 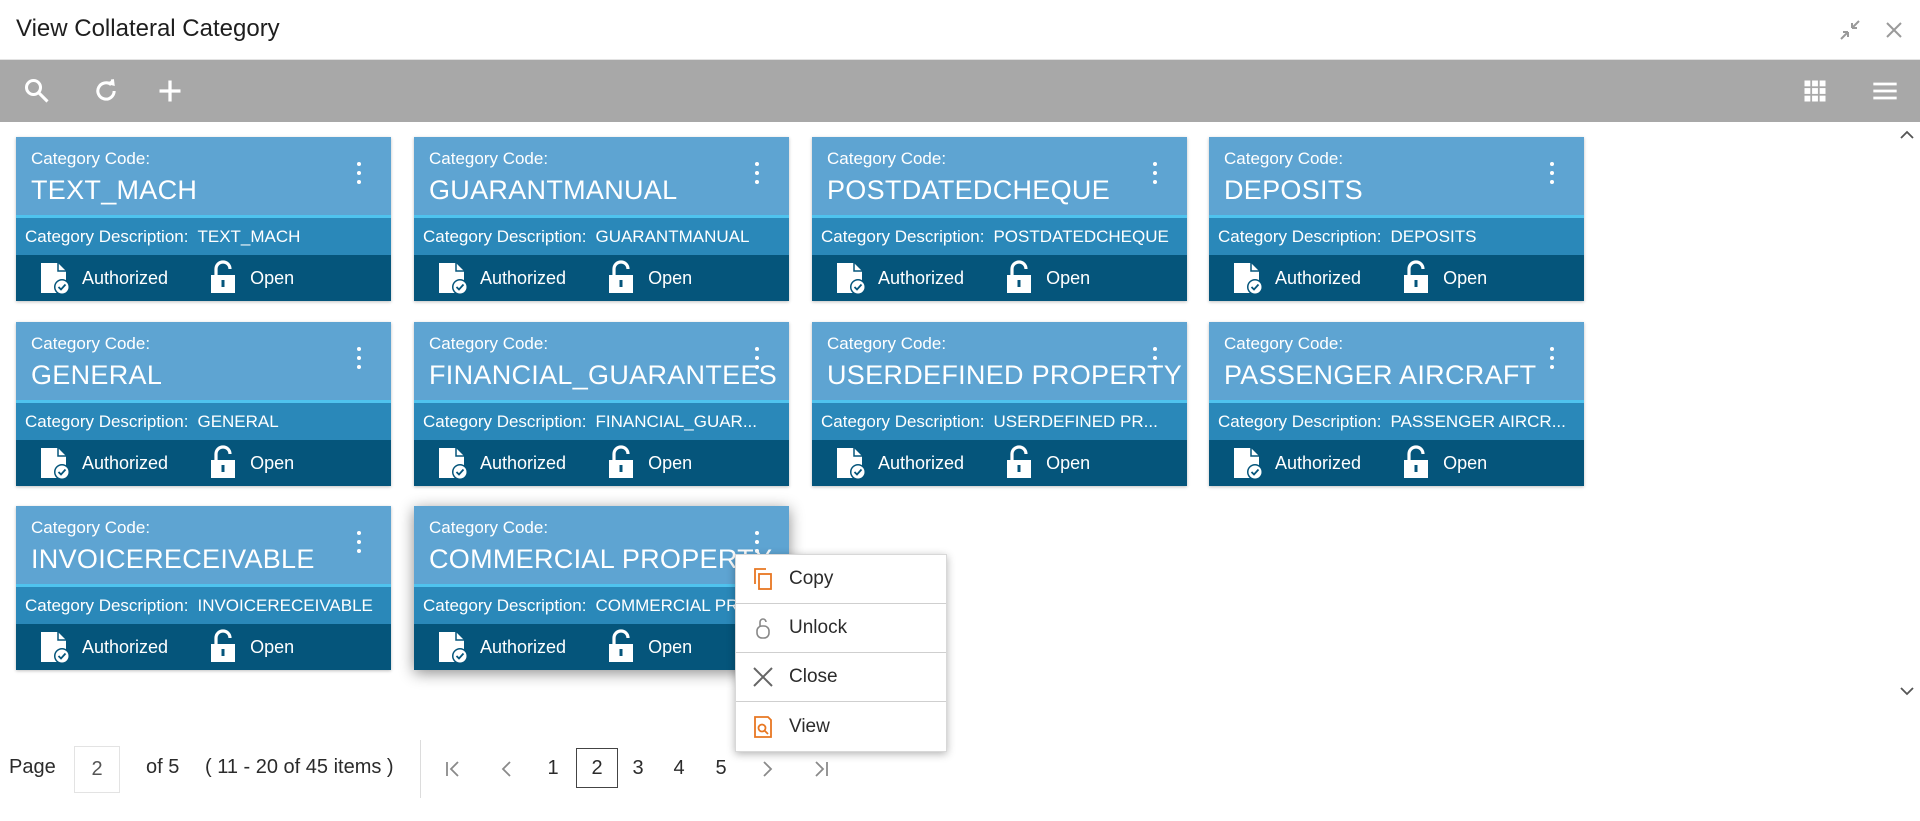 I want to click on category-description-row: Category Description: GENERAL, so click(x=203, y=420).